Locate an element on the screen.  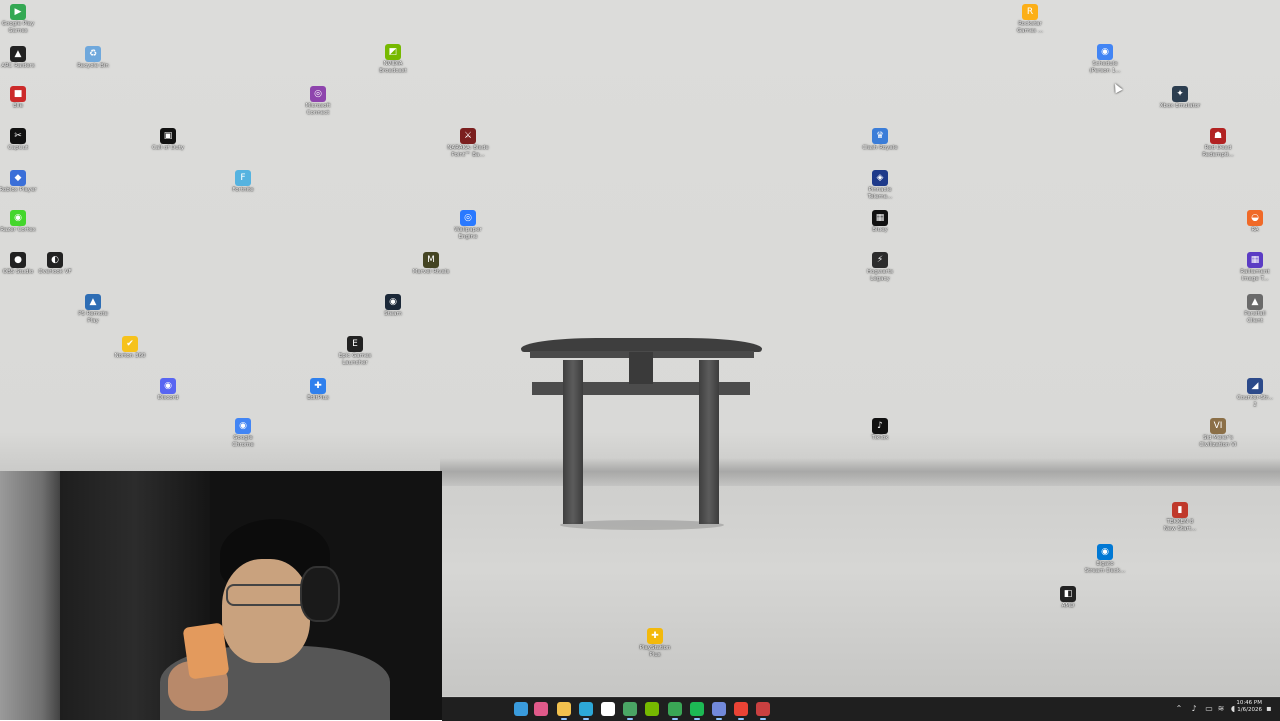
desktop-icon: ✔ Norton 360 is located at coordinates (130, 348).